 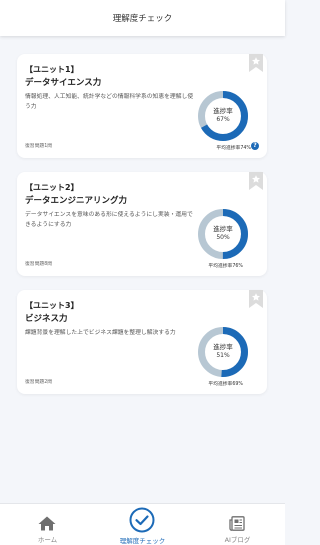 What do you see at coordinates (109, 102) in the screenshot?
I see `unit-description: 情報処理、人工知能、統計学などの情報科学系の知恵を理解し使う力` at bounding box center [109, 102].